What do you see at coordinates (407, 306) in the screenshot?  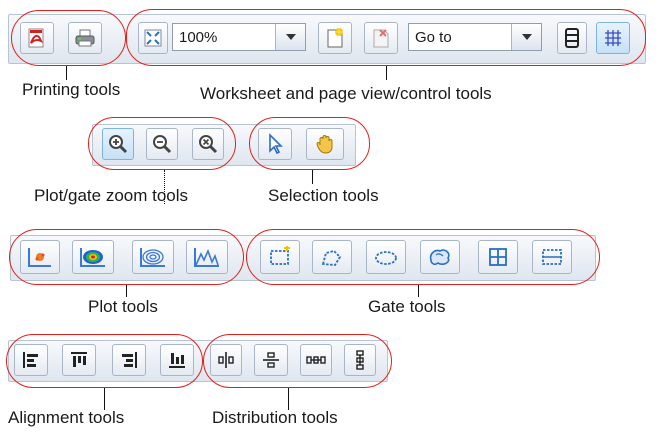 I see `gate-tools-label: Gate tools` at bounding box center [407, 306].